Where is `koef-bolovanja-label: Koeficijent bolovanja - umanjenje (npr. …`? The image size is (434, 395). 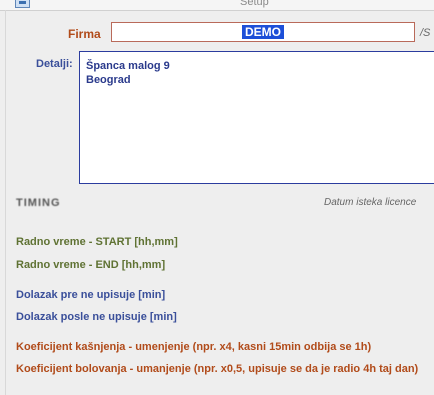
koef-bolovanja-label: Koeficijent bolovanja - umanjenje (npr. … is located at coordinates (217, 369).